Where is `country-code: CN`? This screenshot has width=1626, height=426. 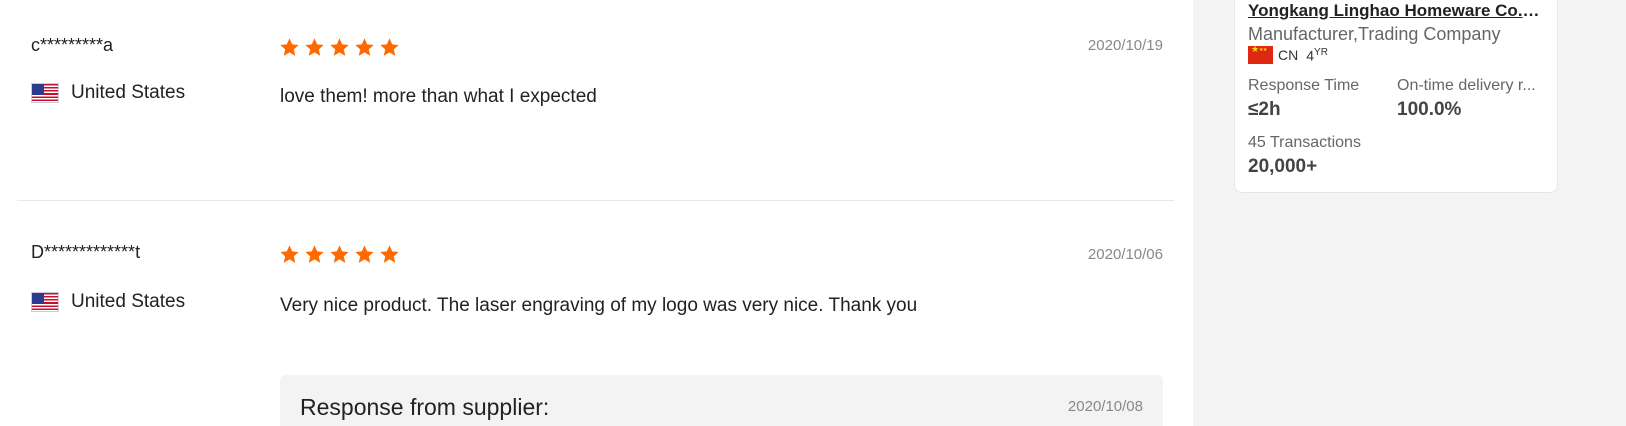 country-code: CN is located at coordinates (1288, 55).